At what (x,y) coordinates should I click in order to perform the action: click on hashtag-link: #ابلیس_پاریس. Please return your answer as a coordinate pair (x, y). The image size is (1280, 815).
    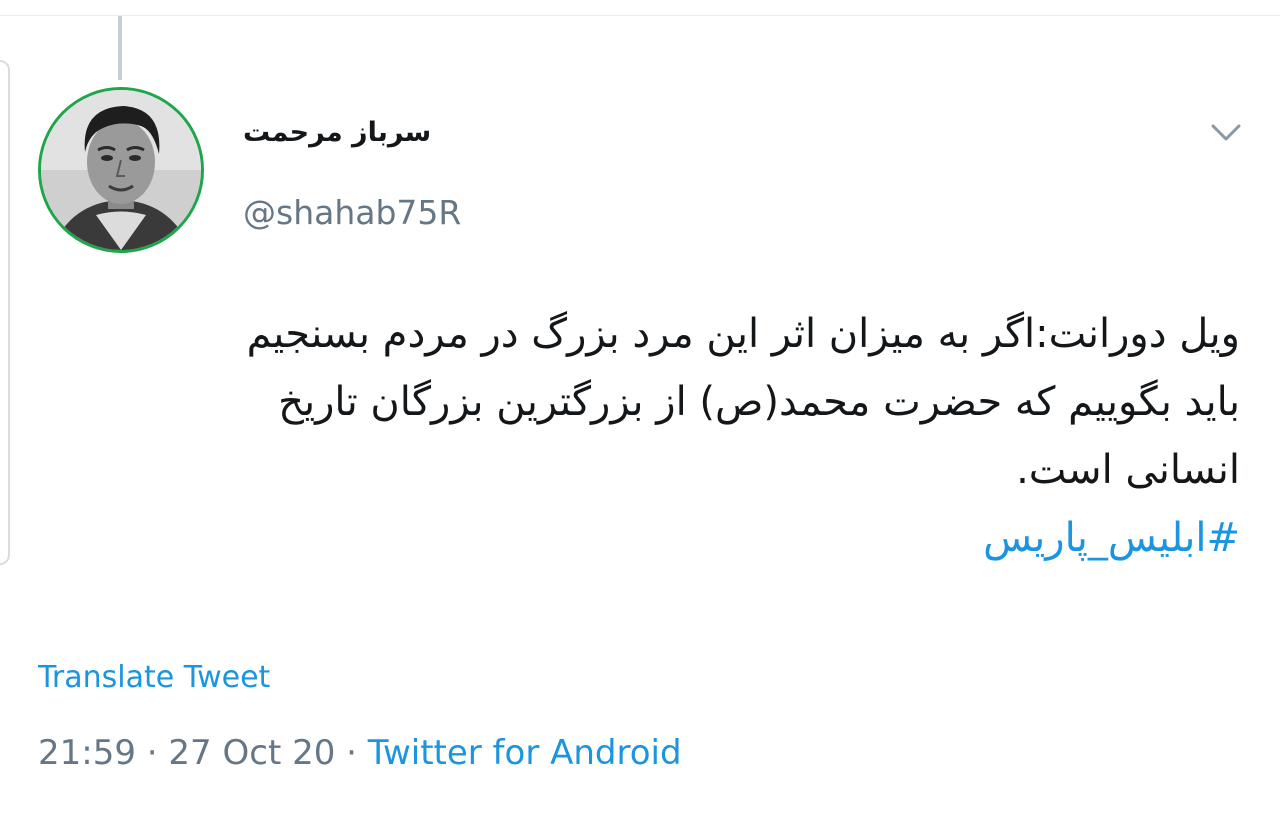
    Looking at the image, I should click on (1111, 538).